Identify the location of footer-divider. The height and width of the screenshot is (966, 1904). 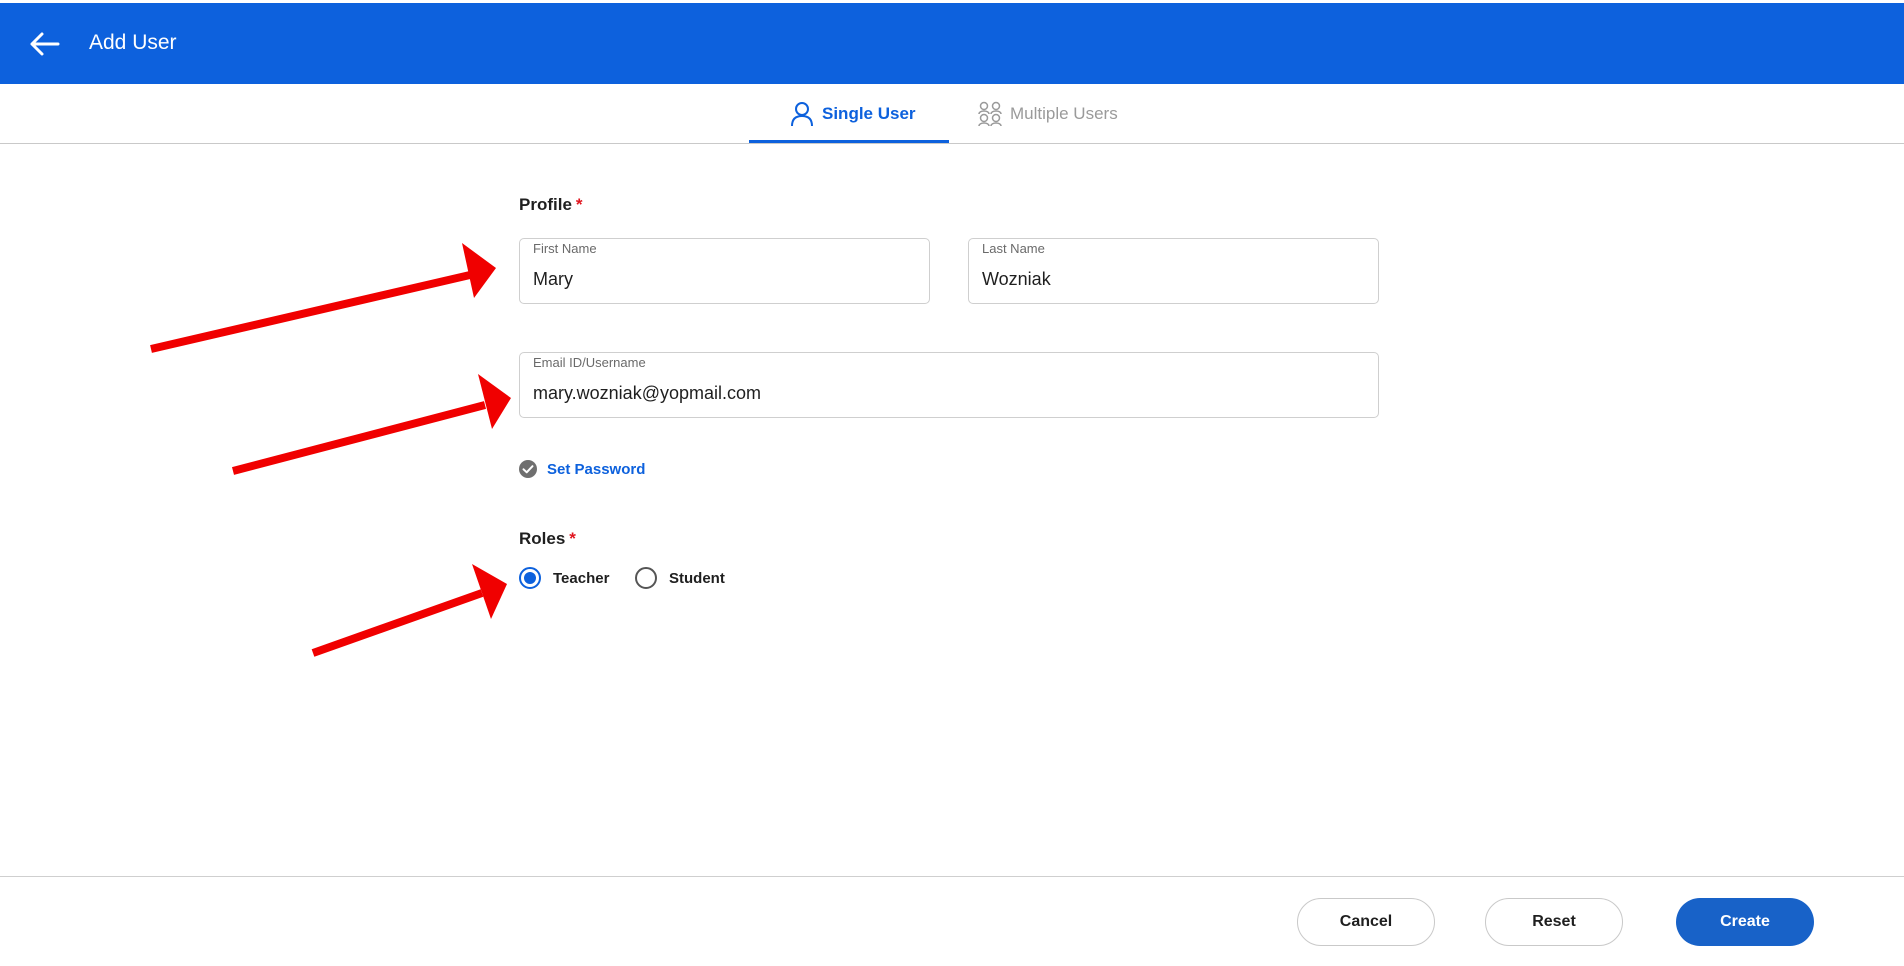
(952, 876).